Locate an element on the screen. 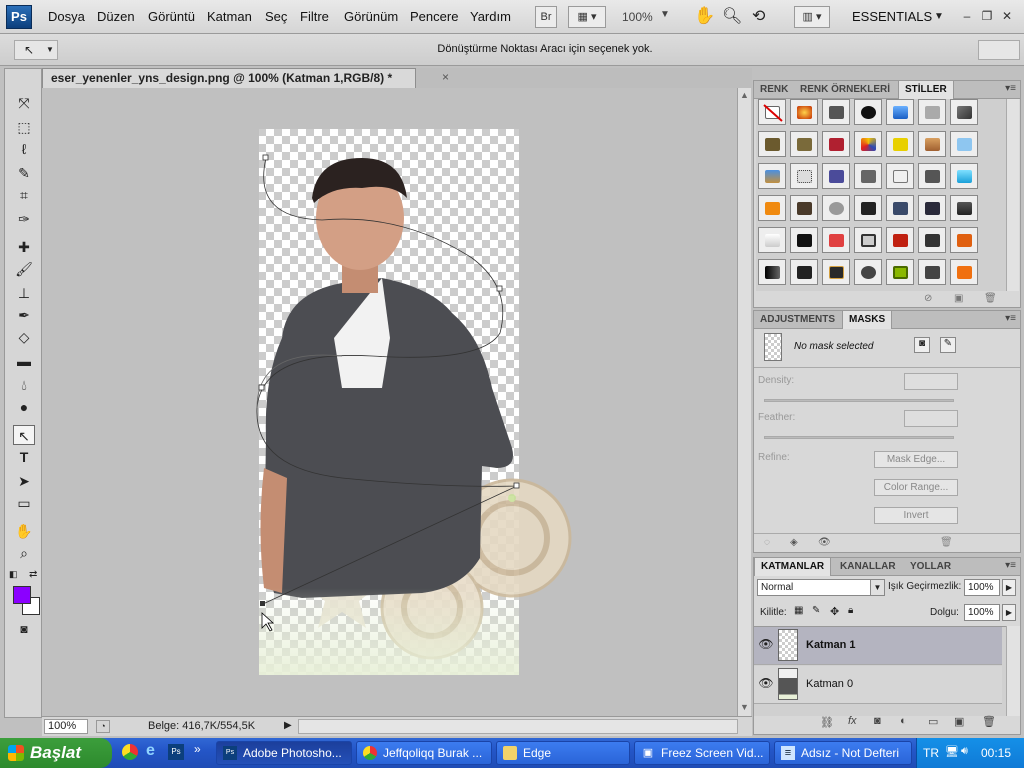 This screenshot has height=768, width=1024. dodge-tool-icon: ● is located at coordinates (24, 407).